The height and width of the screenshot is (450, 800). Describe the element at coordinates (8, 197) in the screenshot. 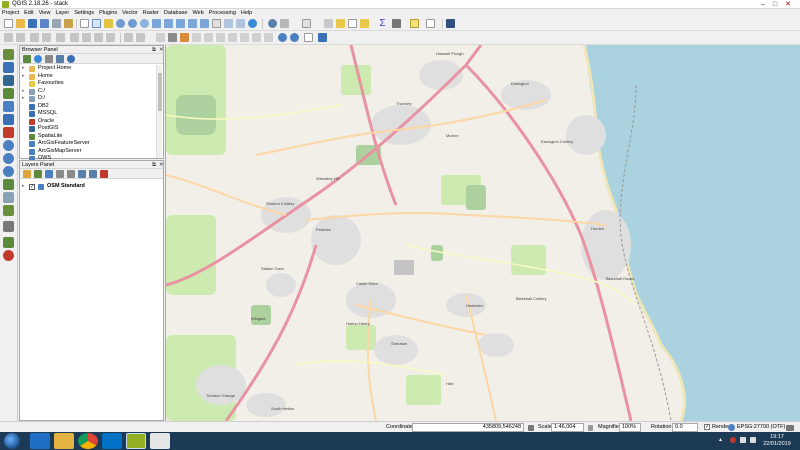

I see `add-virtual-layer-icon` at that location.